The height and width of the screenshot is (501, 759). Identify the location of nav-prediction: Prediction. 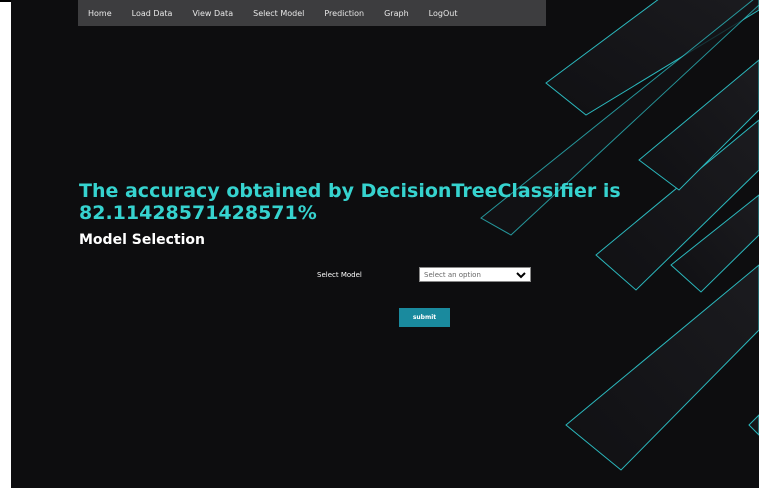
(344, 13).